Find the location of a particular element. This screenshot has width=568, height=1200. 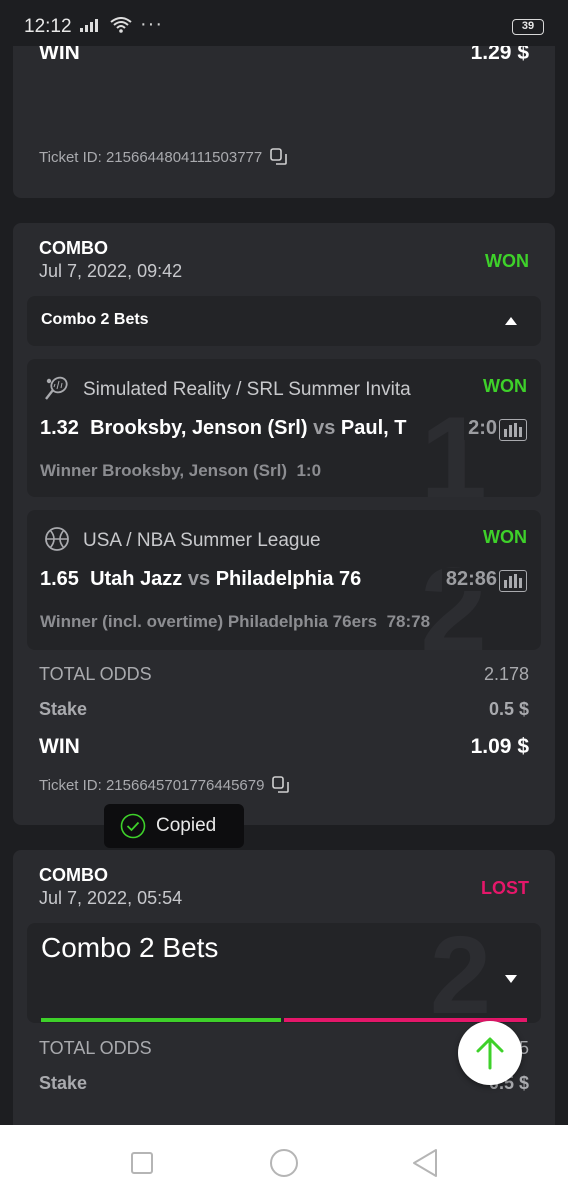

market-result: 1:0 is located at coordinates (309, 470).